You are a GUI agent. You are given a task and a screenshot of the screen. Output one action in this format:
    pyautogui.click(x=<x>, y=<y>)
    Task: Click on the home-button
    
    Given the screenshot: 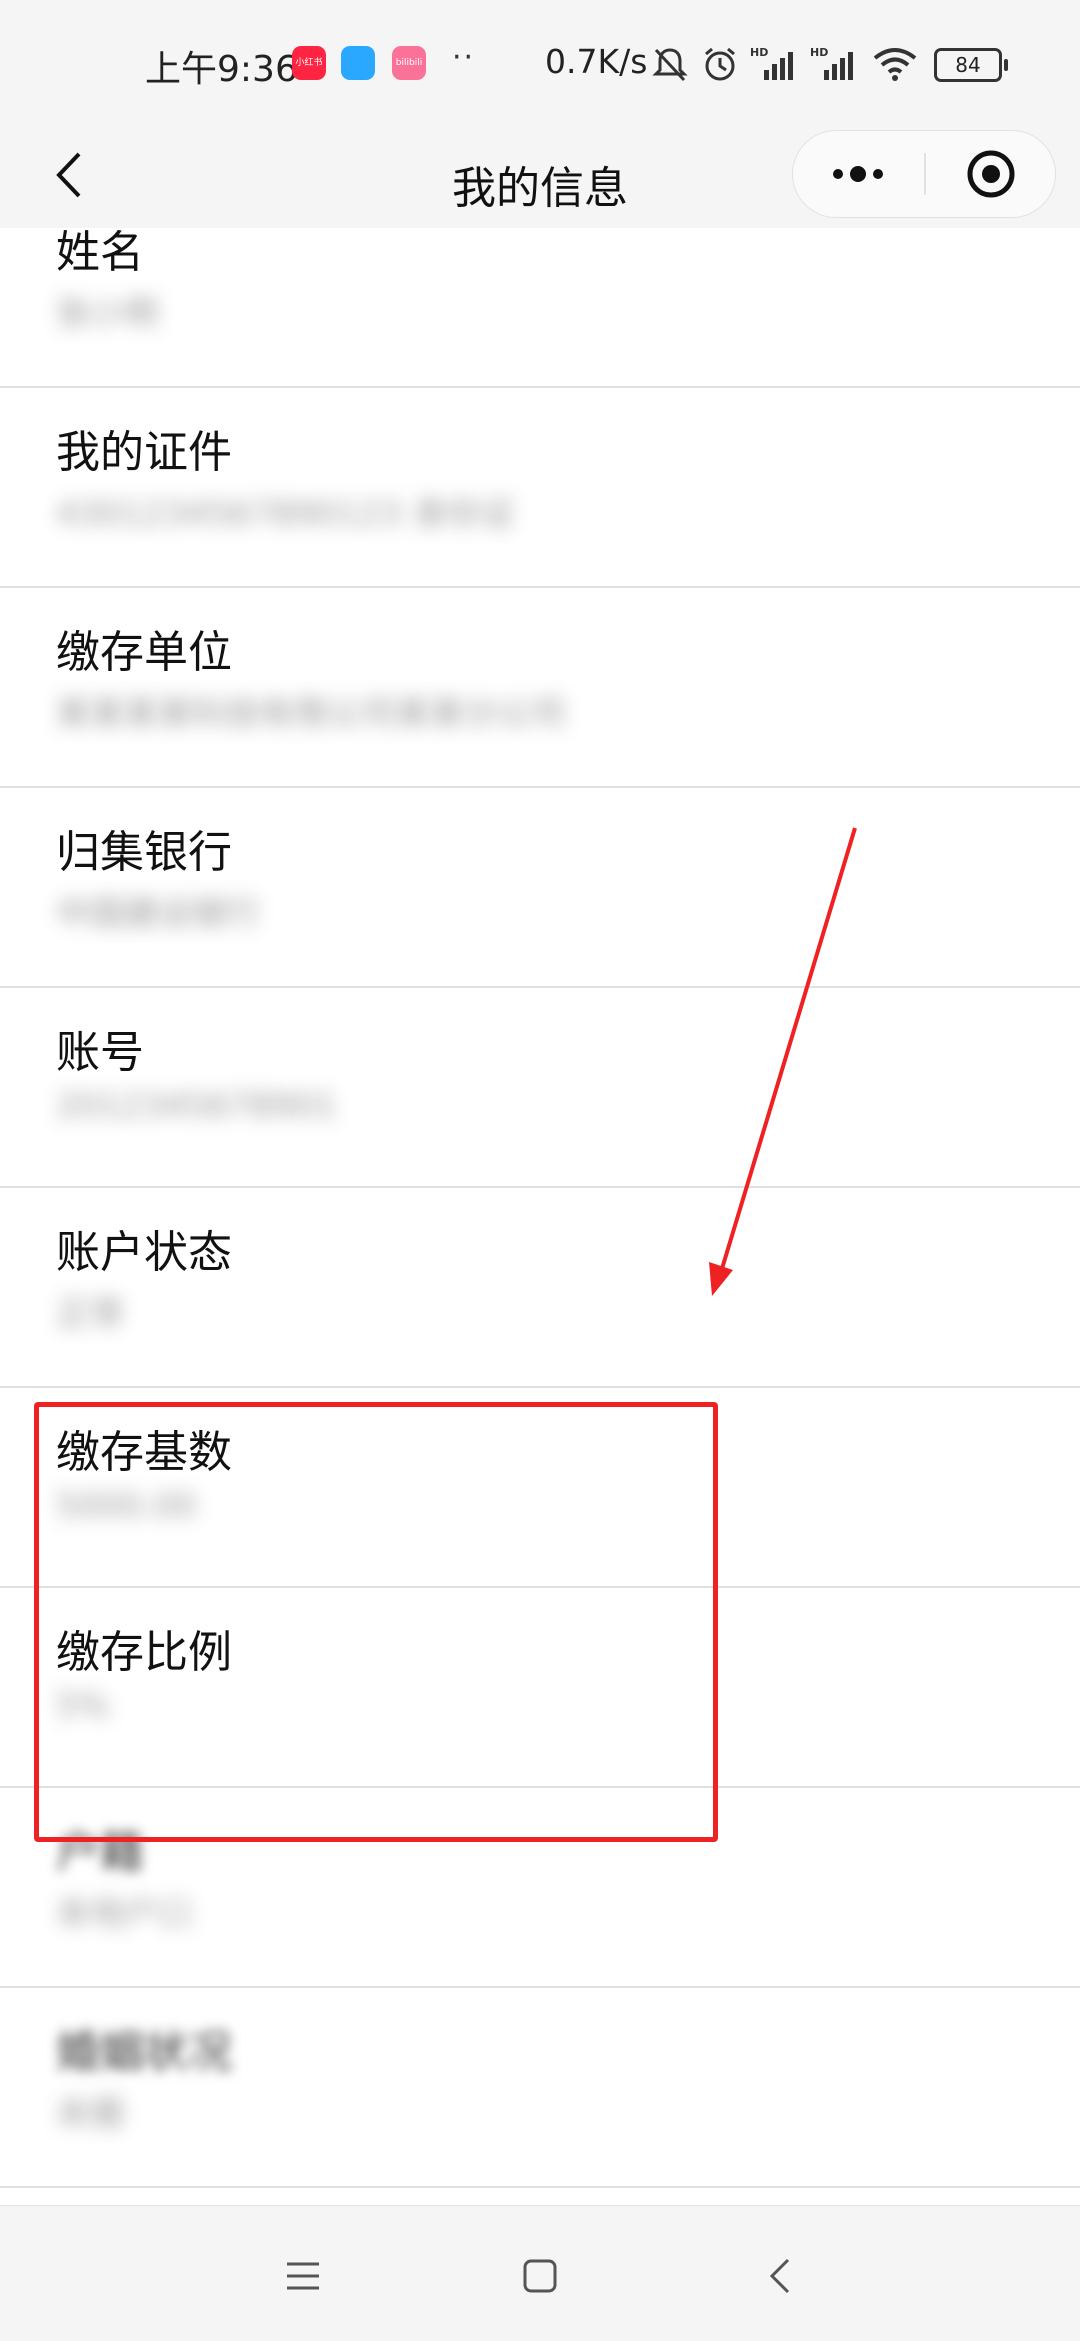 What is the action you would take?
    pyautogui.click(x=540, y=2276)
    